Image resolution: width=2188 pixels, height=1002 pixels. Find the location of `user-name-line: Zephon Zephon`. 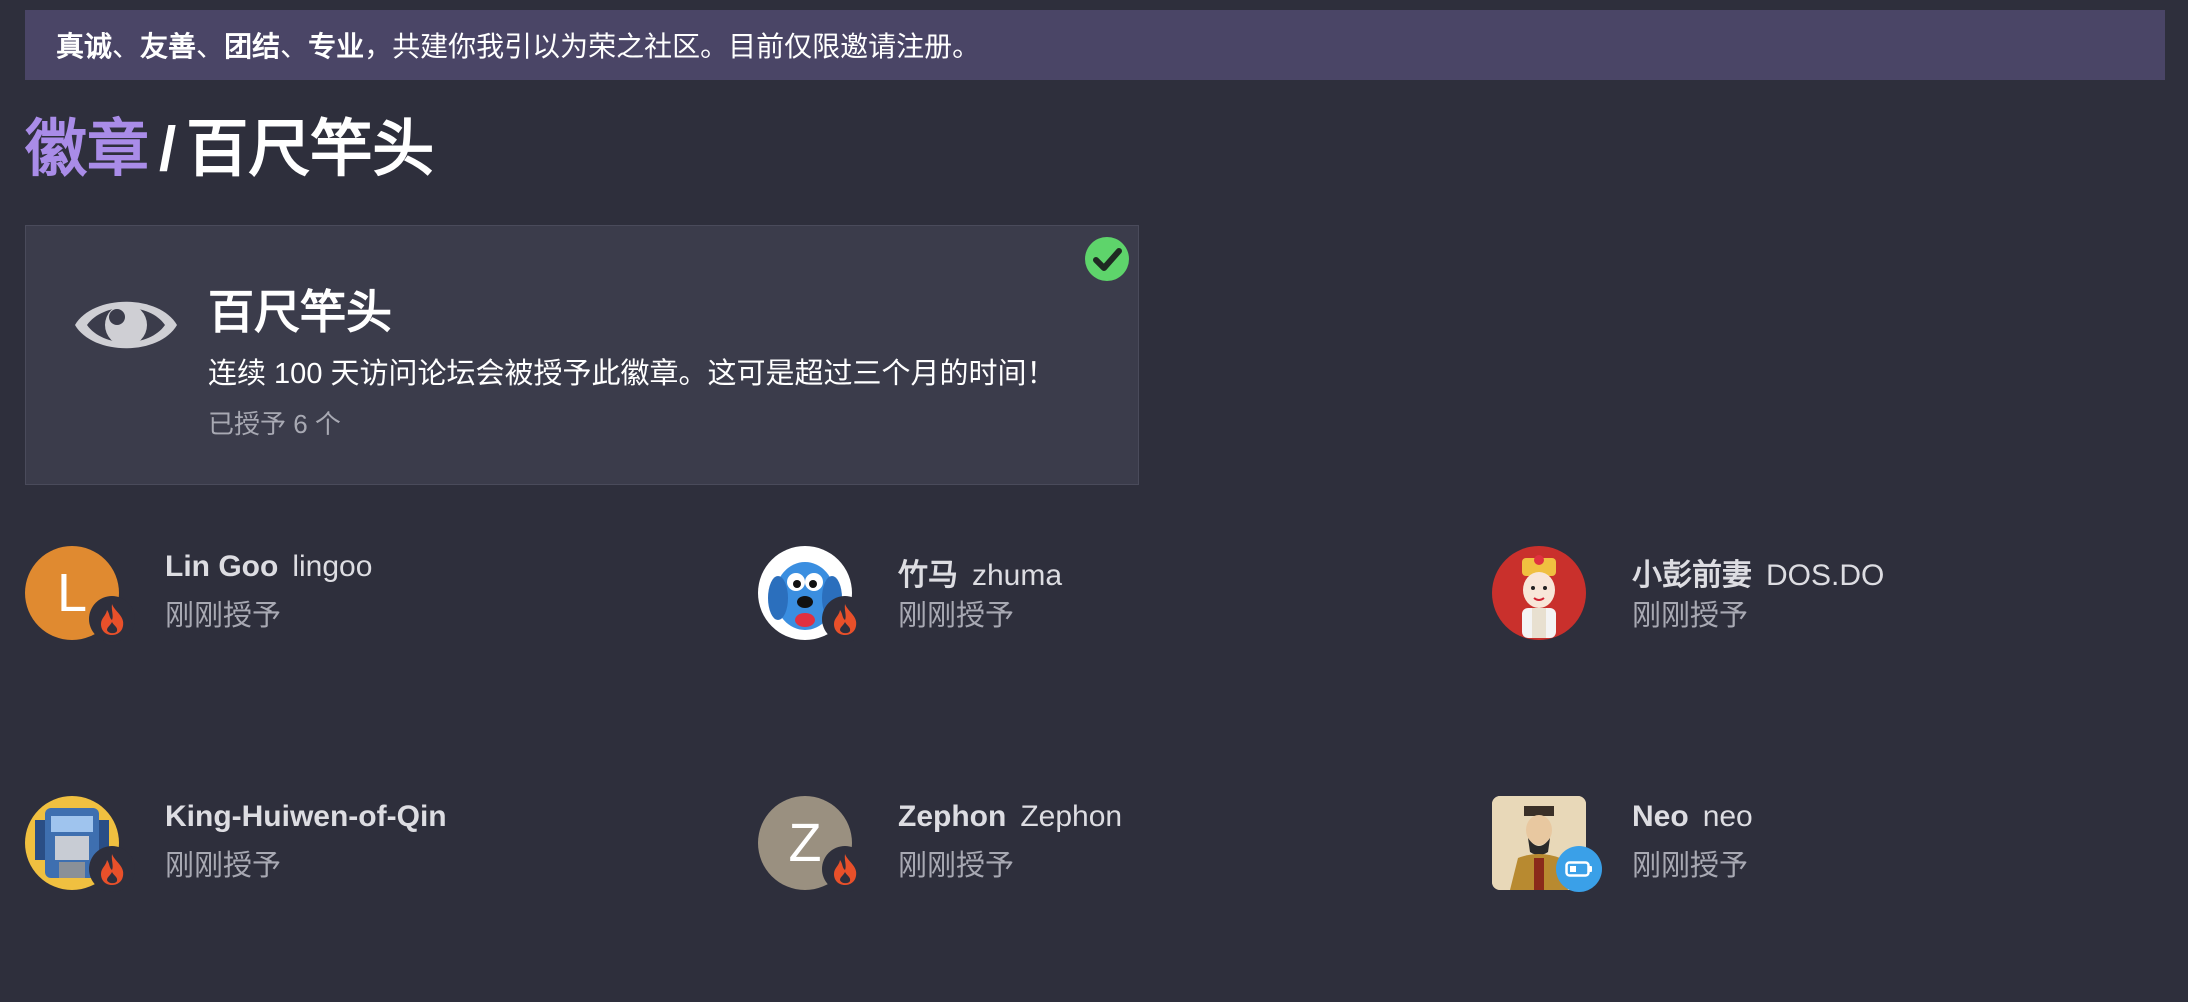

user-name-line: Zephon Zephon is located at coordinates (1010, 817).